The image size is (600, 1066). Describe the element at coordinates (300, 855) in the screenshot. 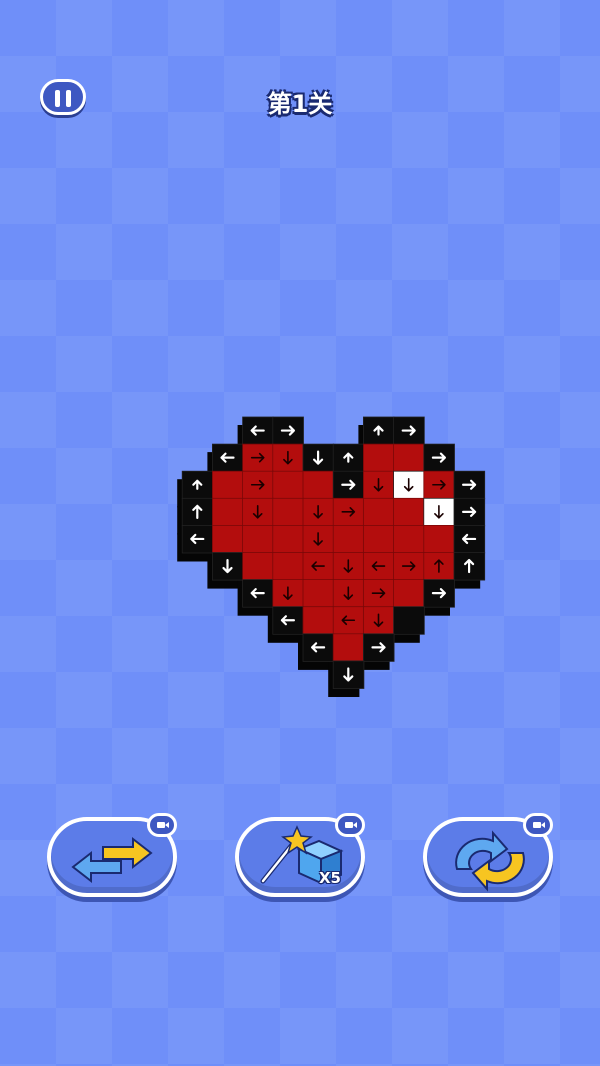

I see `magic-cube-button: X5` at that location.